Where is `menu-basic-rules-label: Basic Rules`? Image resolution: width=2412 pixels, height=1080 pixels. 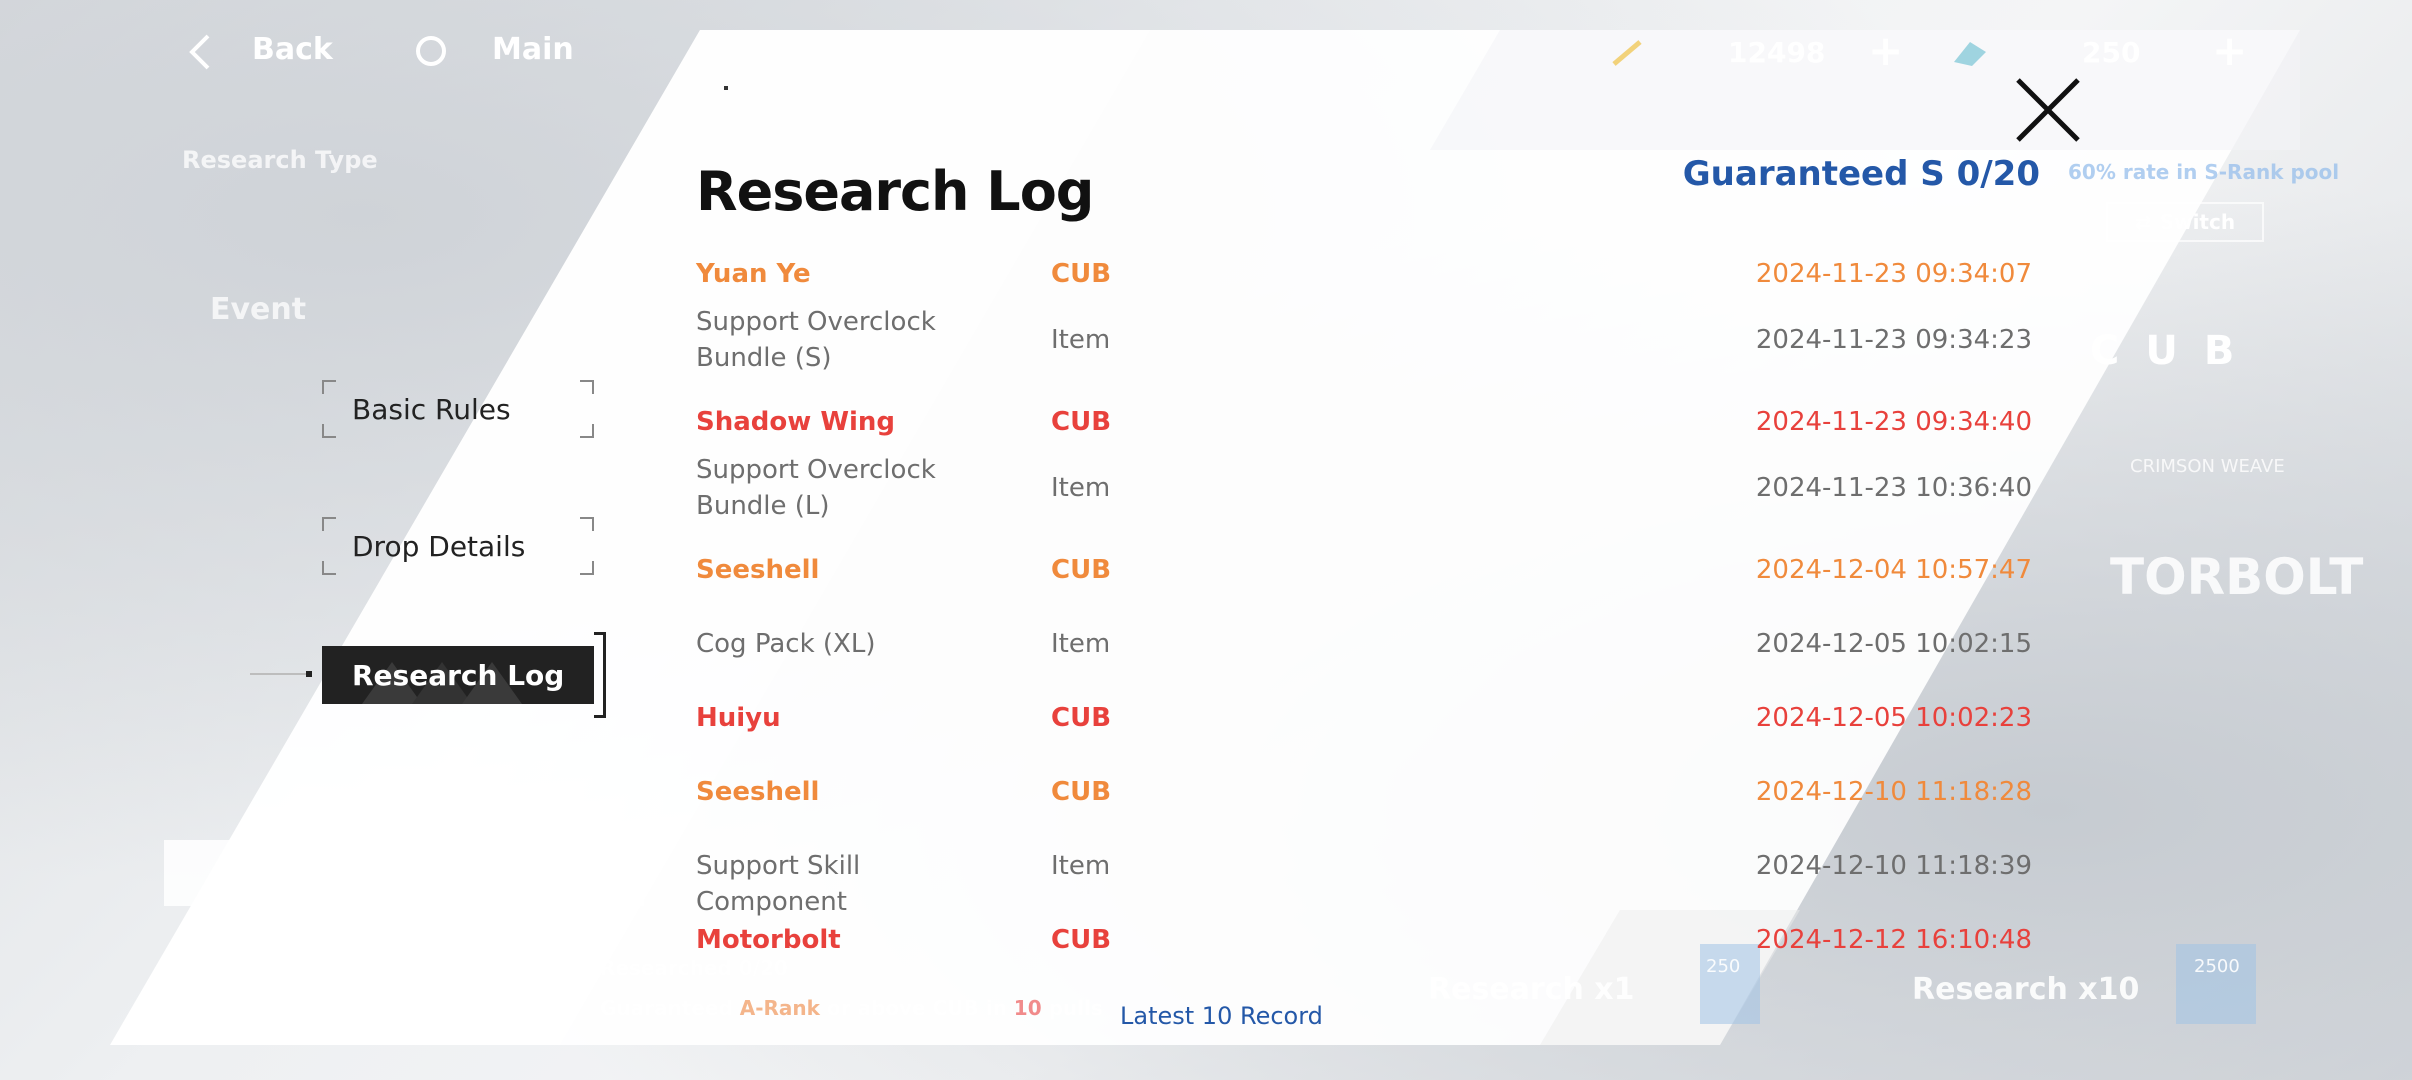 menu-basic-rules-label: Basic Rules is located at coordinates (431, 409).